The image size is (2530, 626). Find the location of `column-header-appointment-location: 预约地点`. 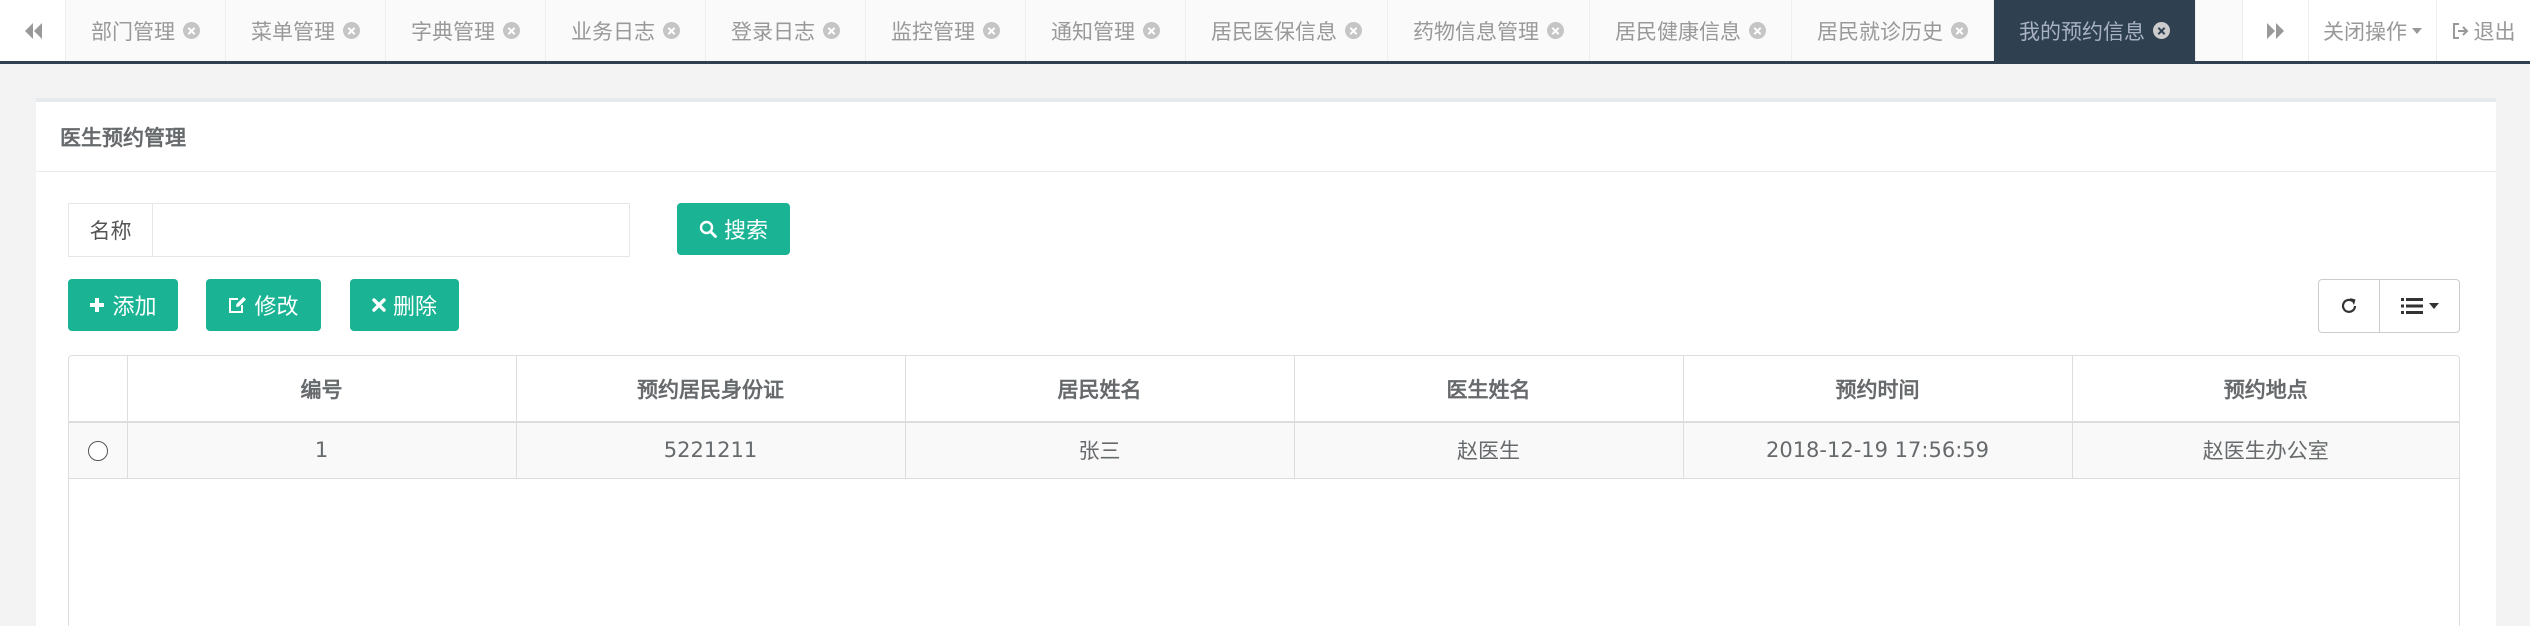

column-header-appointment-location: 预约地点 is located at coordinates (2265, 389).